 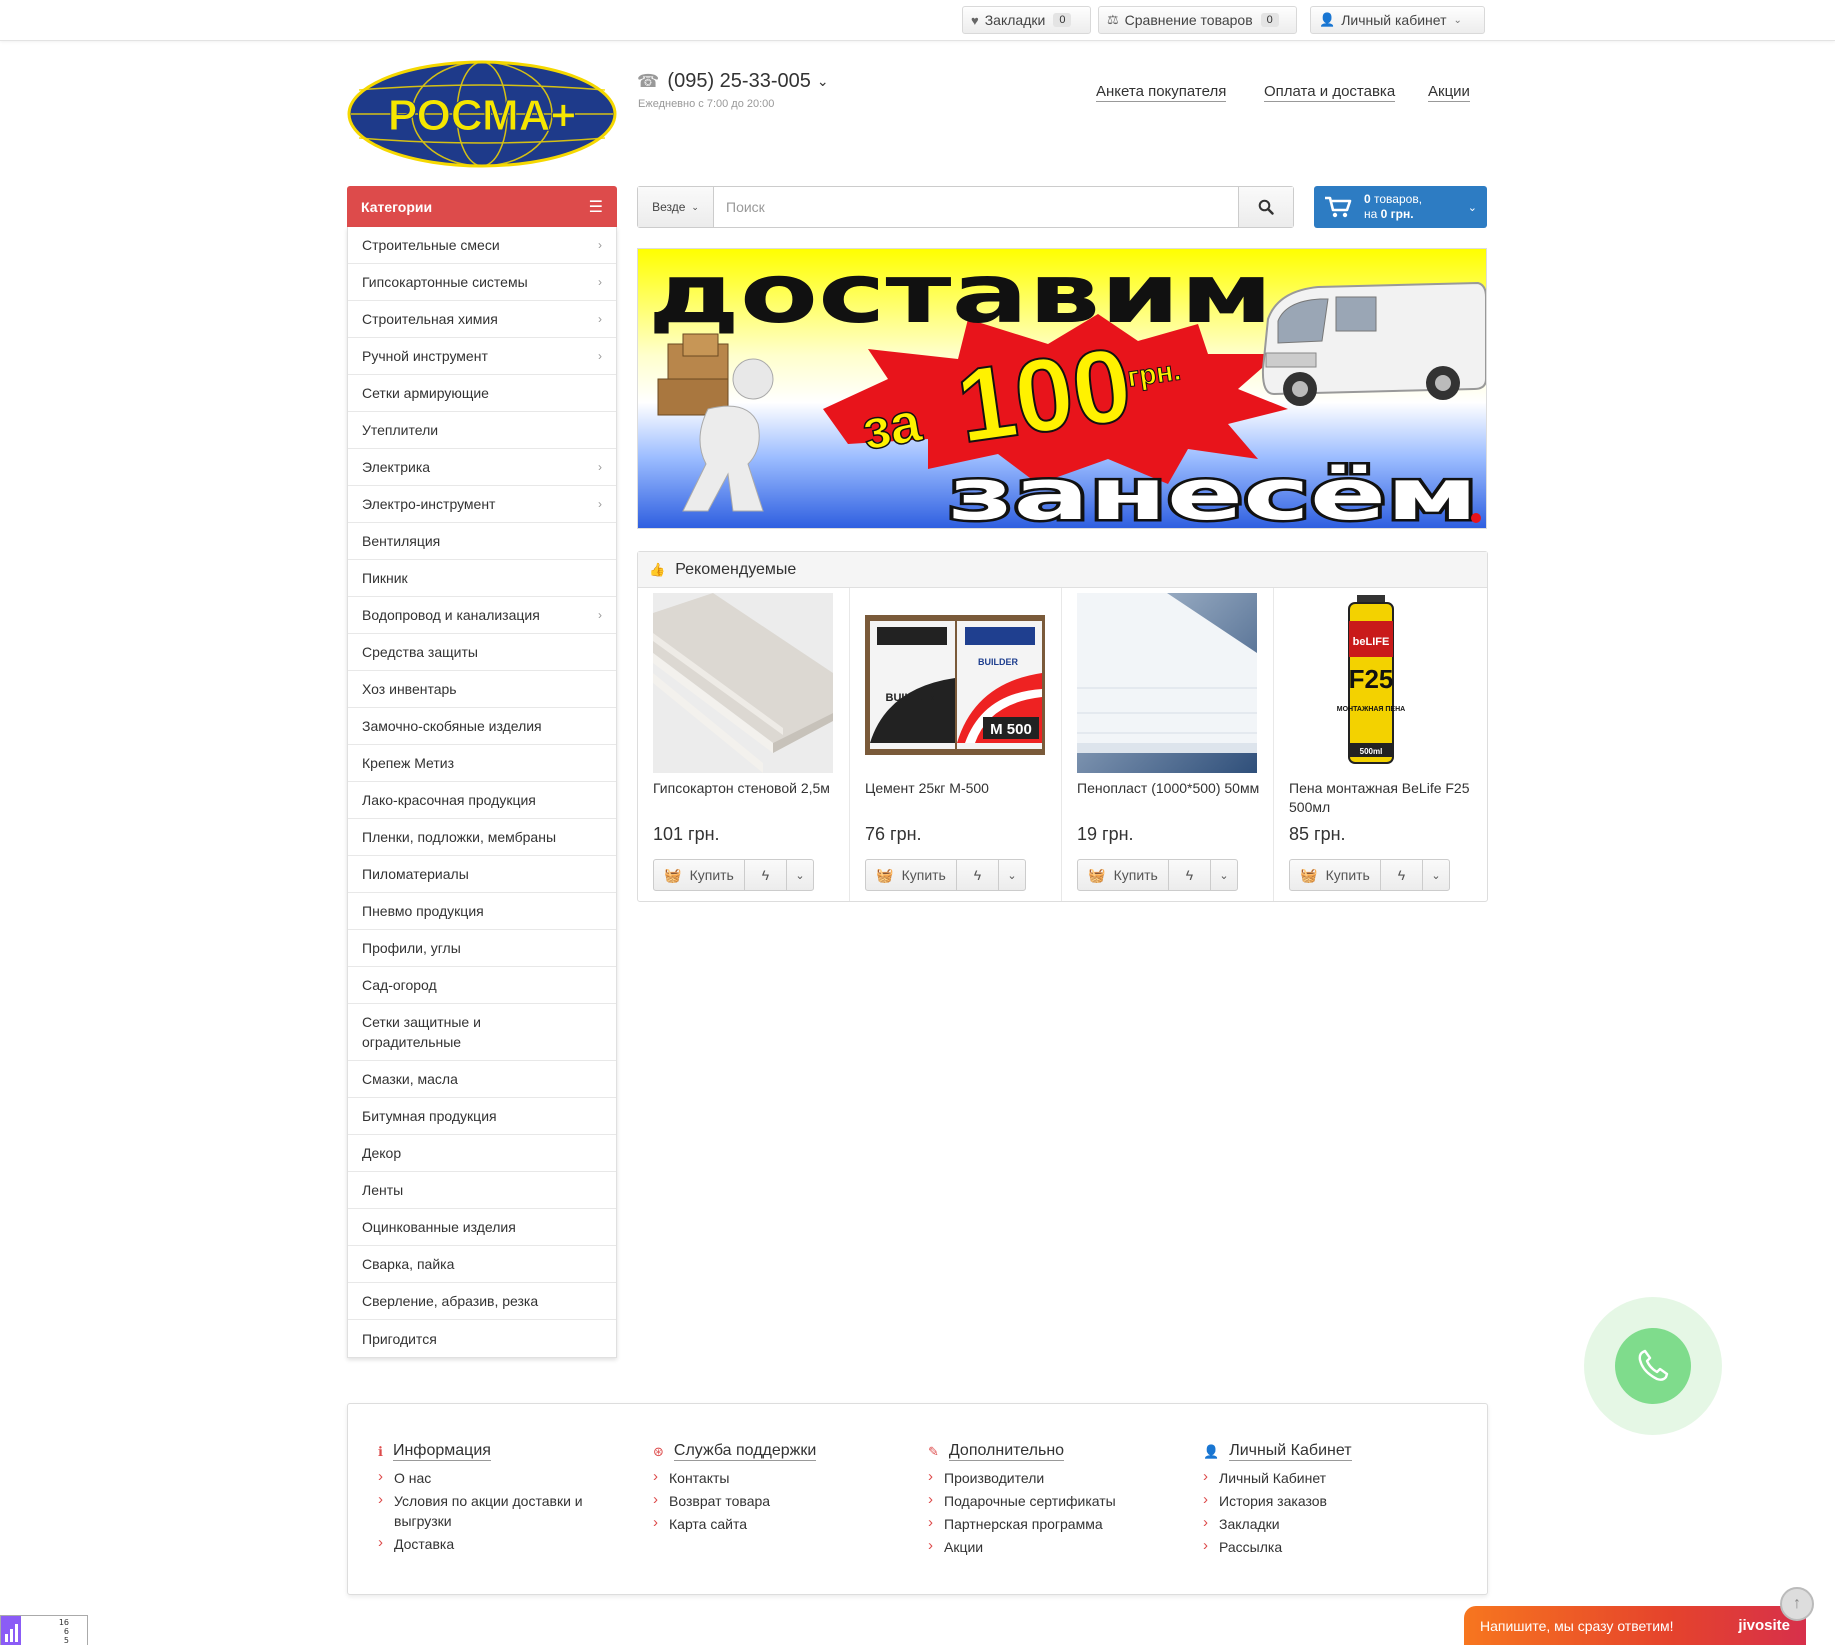 What do you see at coordinates (910, 698) in the screenshot?
I see `cement-brand: BUILDER` at bounding box center [910, 698].